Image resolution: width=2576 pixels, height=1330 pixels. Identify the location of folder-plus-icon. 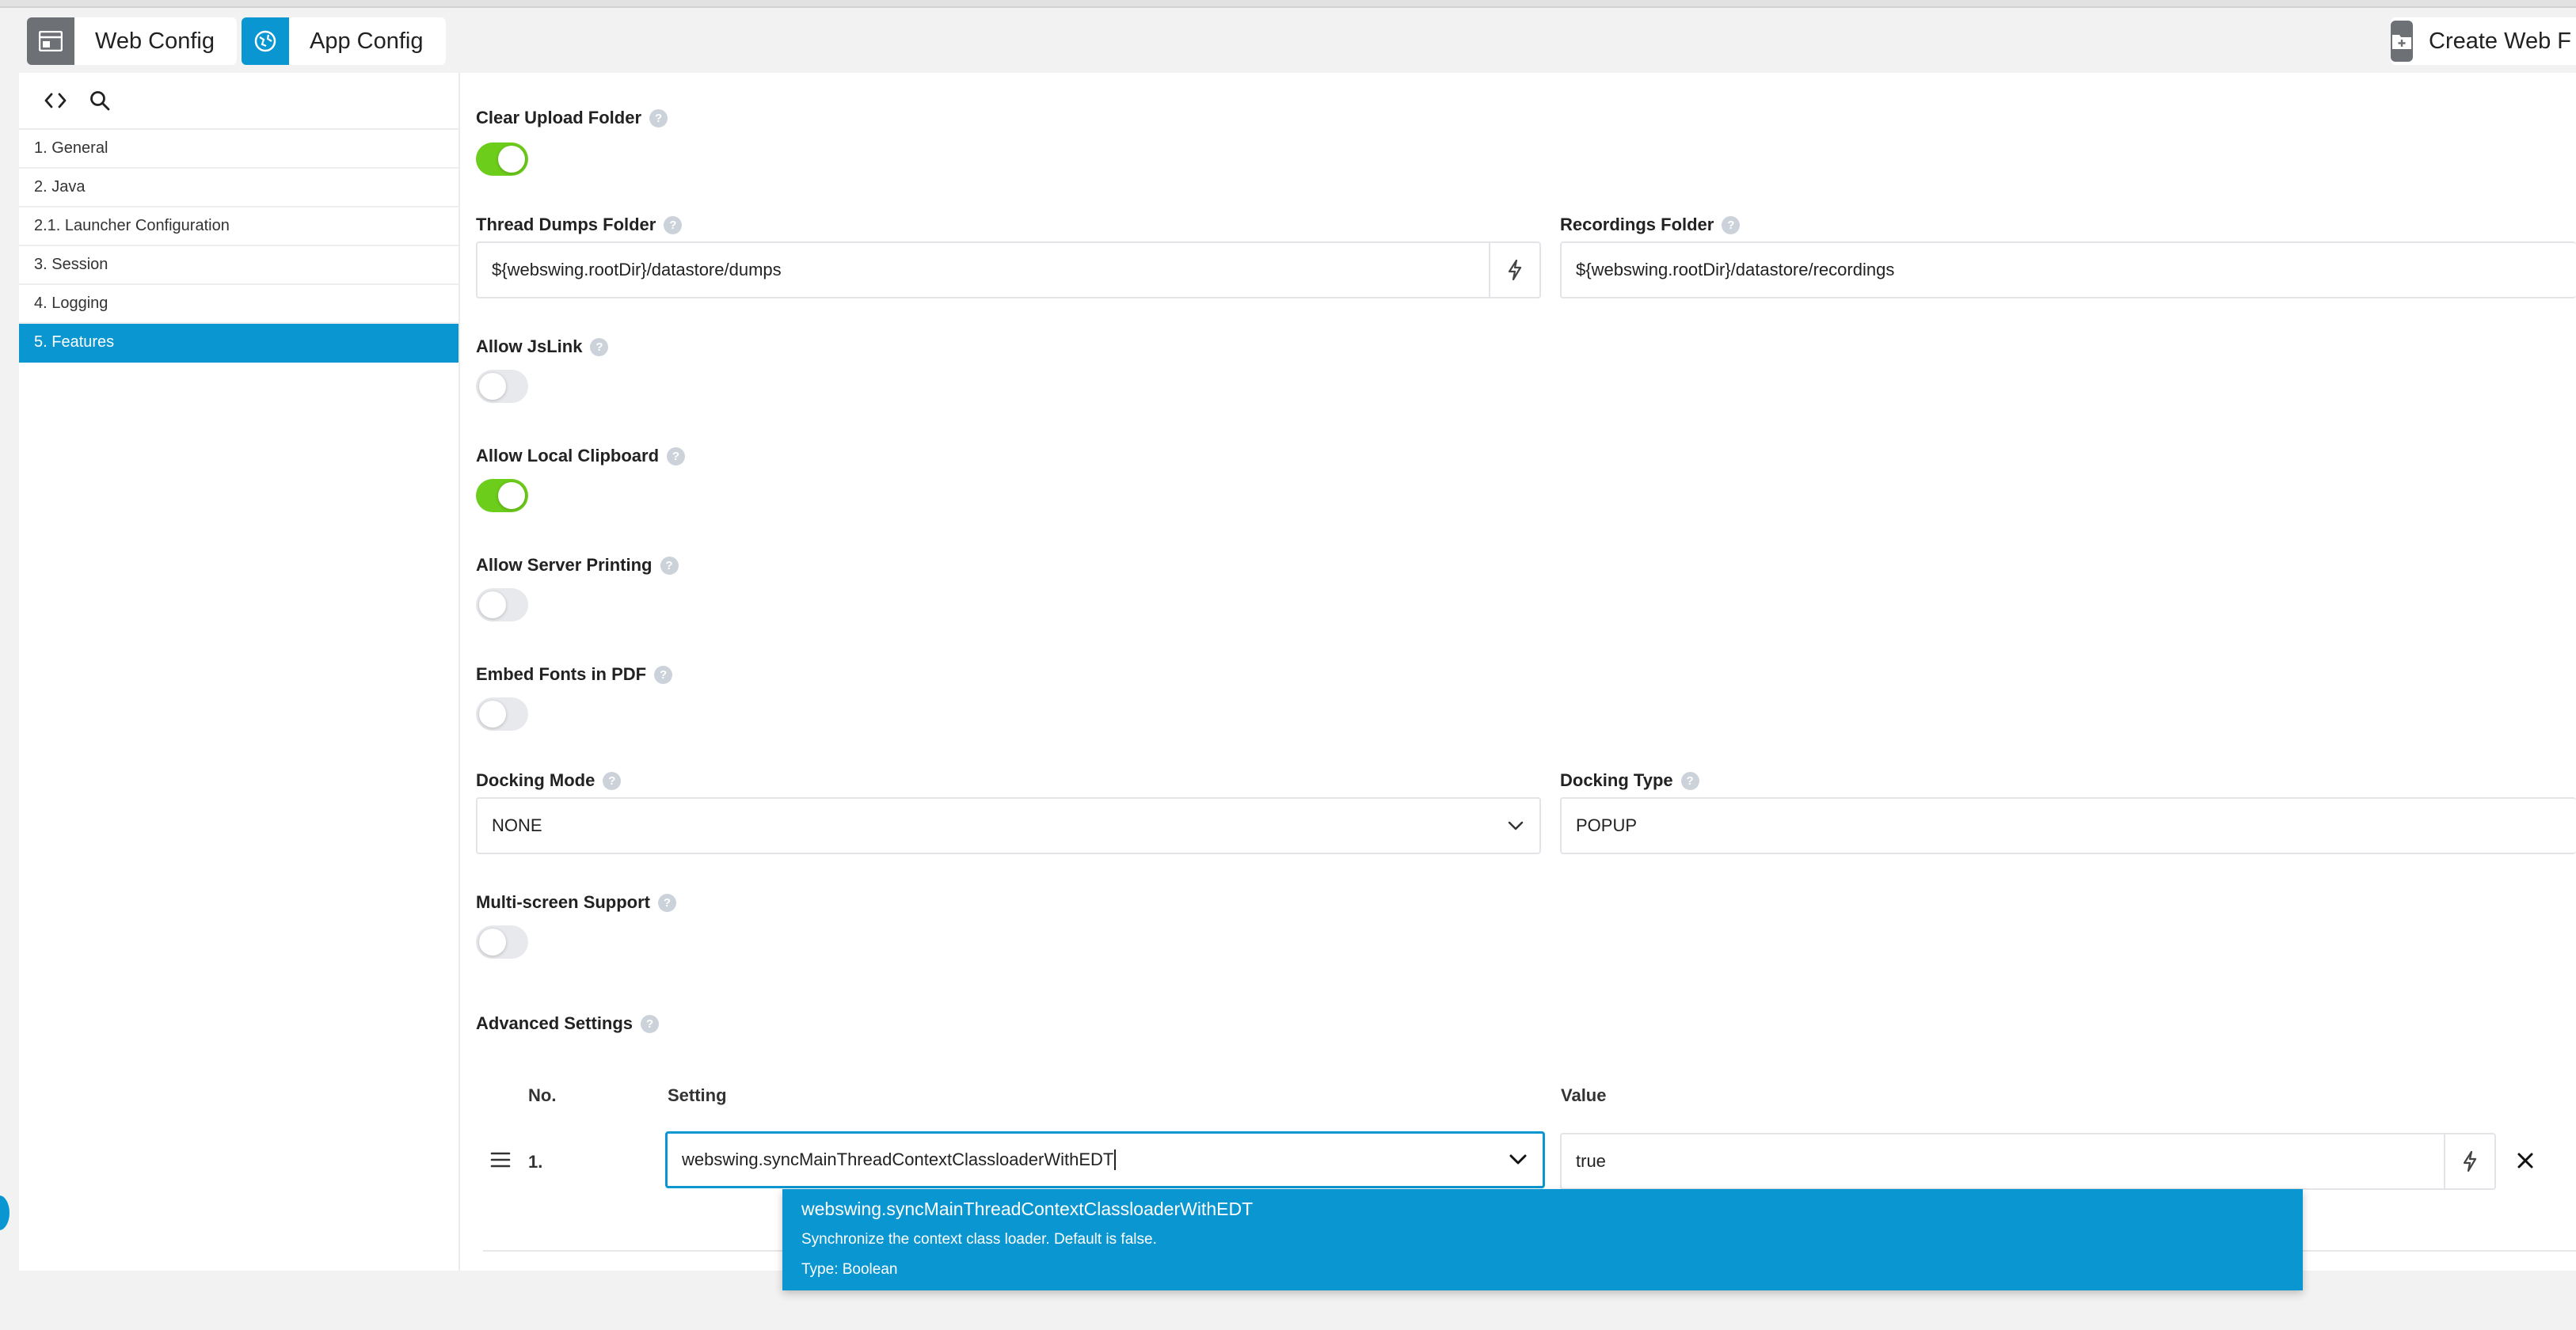
(2402, 41).